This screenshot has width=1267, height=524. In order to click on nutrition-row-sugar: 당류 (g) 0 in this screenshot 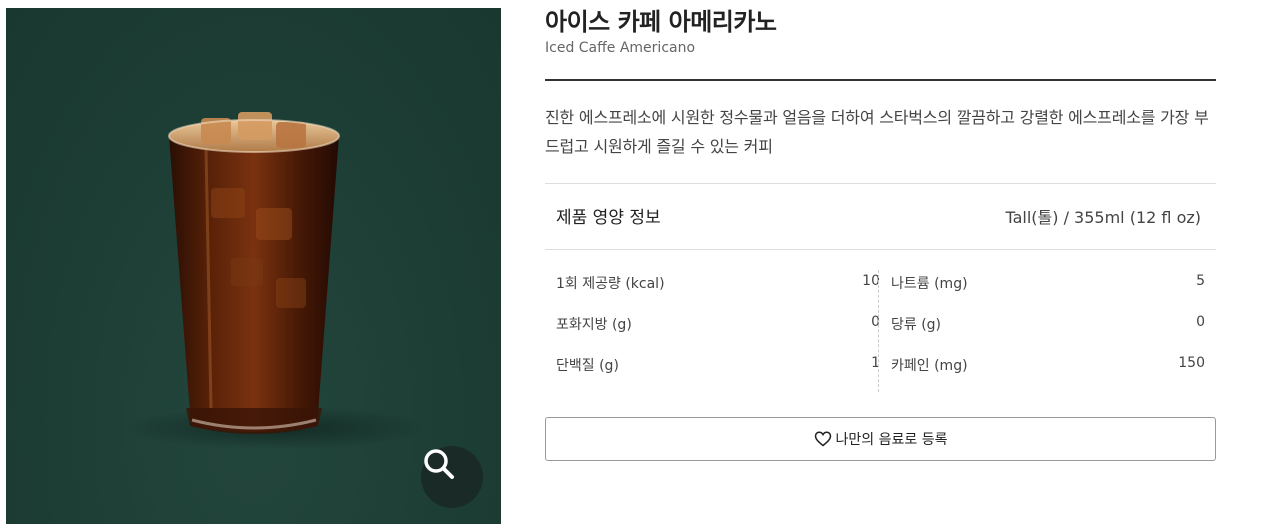, I will do `click(1051, 326)`.